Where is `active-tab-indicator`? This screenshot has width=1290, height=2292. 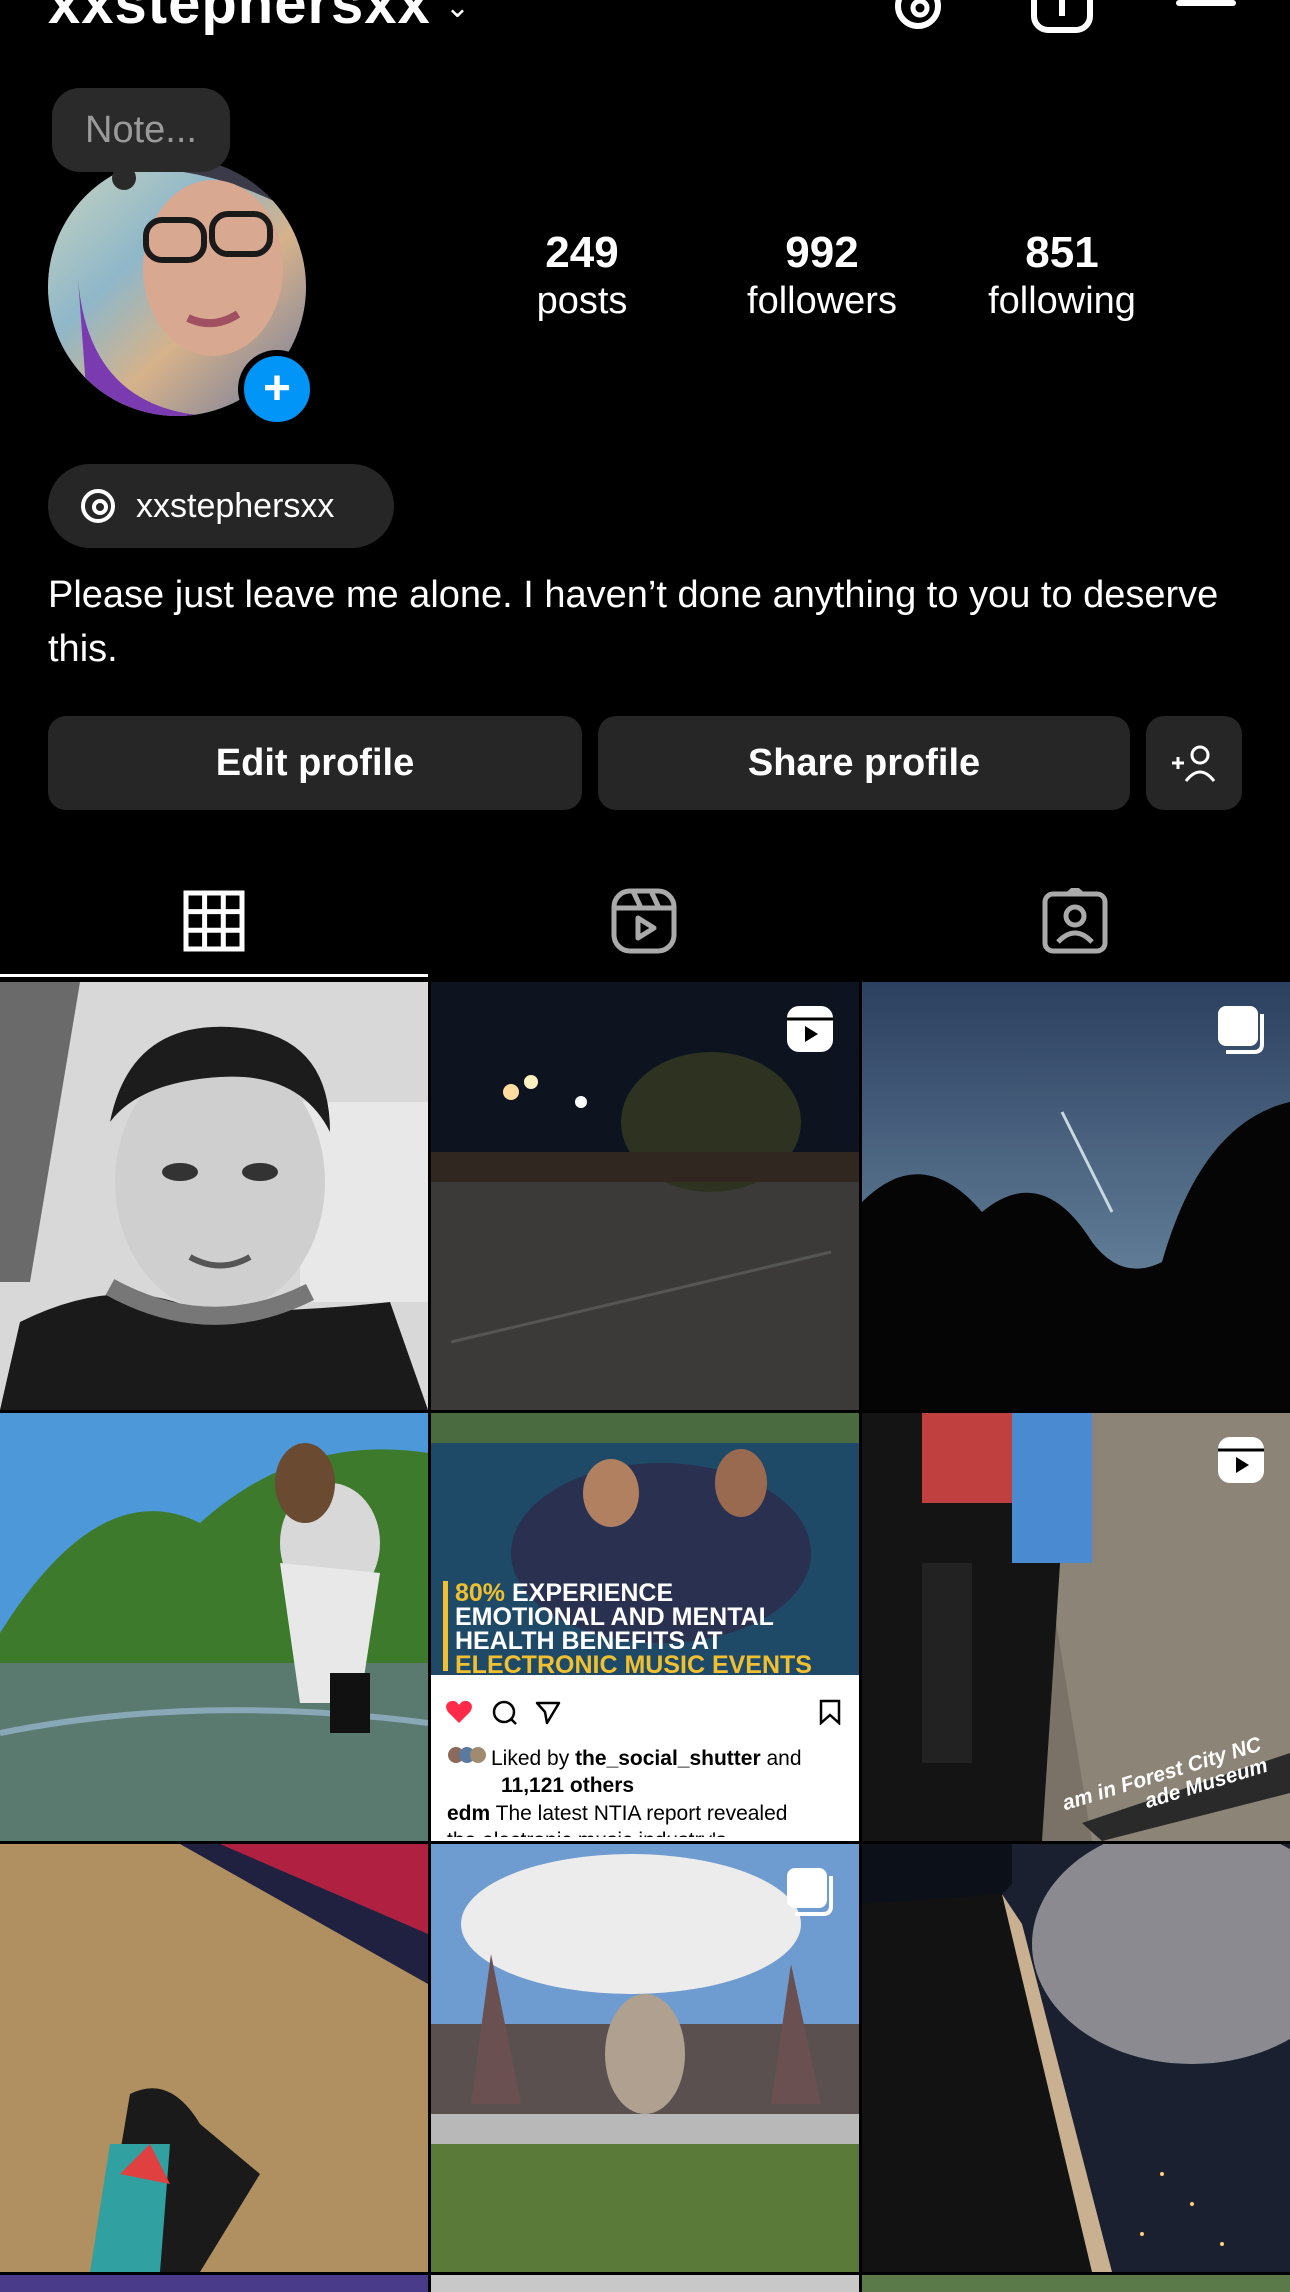 active-tab-indicator is located at coordinates (214, 975).